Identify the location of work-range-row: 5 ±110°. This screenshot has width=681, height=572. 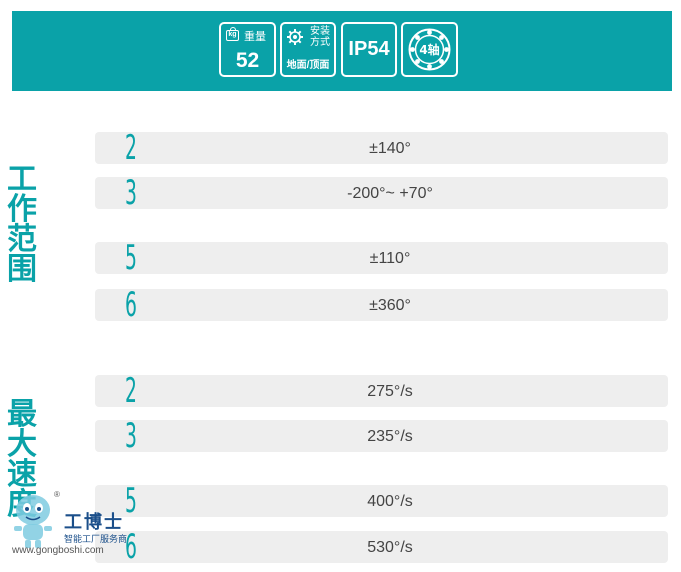
(381, 258).